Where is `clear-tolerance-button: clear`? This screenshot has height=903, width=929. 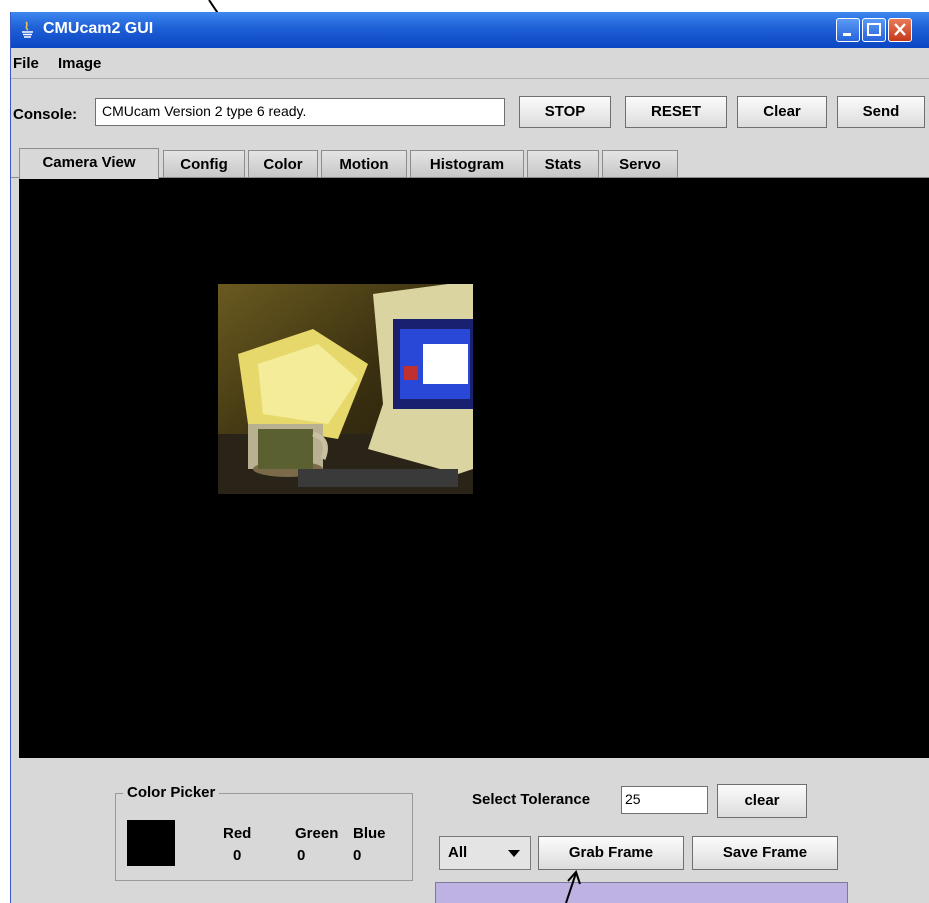 clear-tolerance-button: clear is located at coordinates (762, 801).